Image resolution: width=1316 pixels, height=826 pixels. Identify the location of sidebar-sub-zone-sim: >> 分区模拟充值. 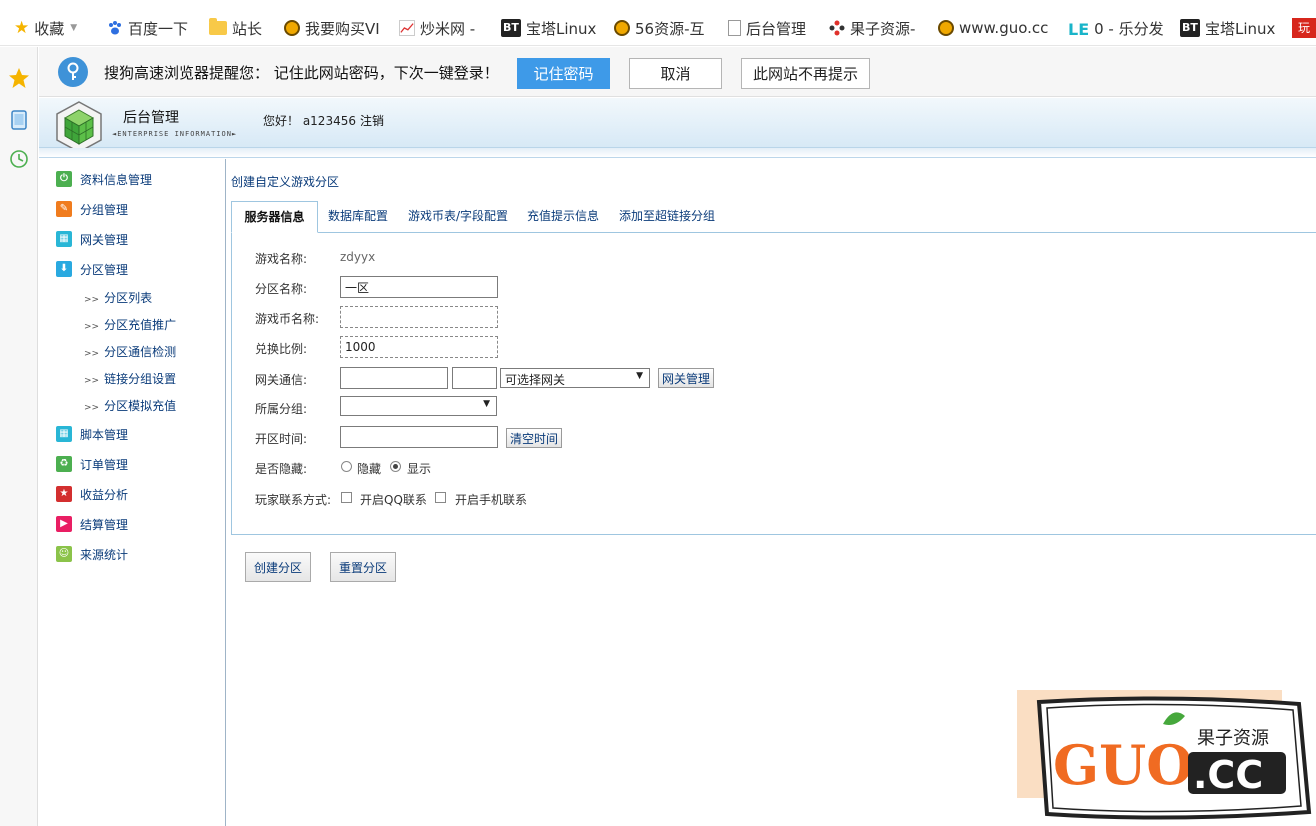
(130, 406).